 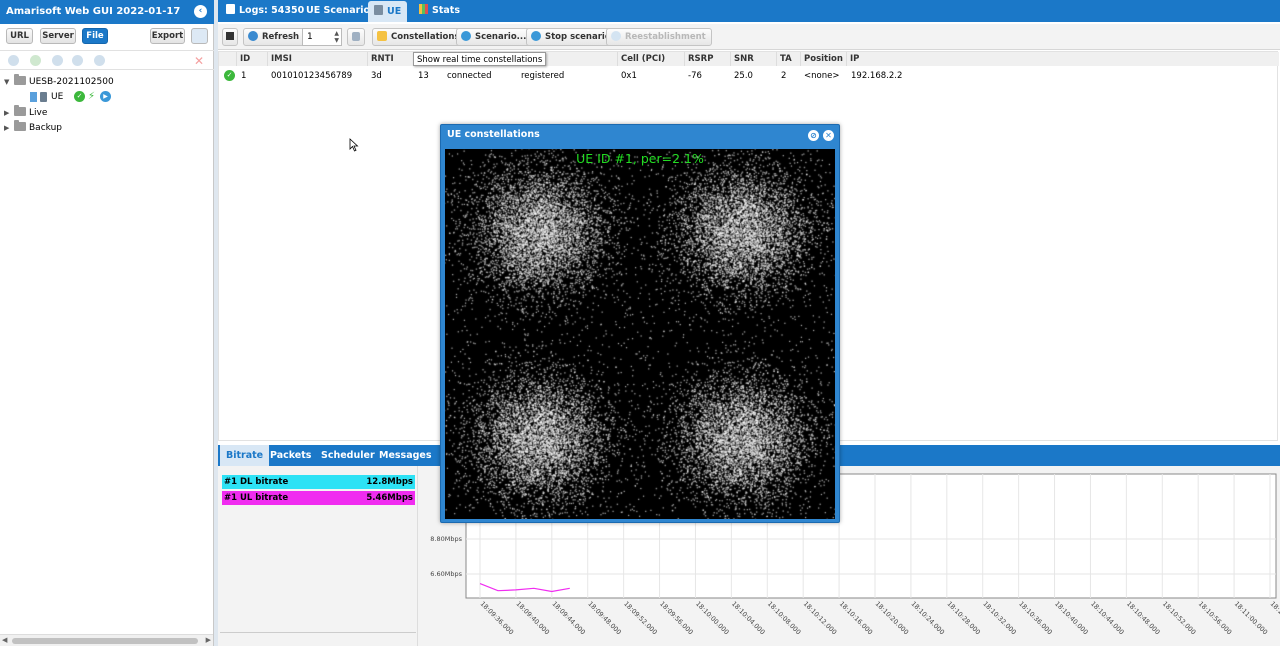 What do you see at coordinates (382, 36) in the screenshot?
I see `star-icon` at bounding box center [382, 36].